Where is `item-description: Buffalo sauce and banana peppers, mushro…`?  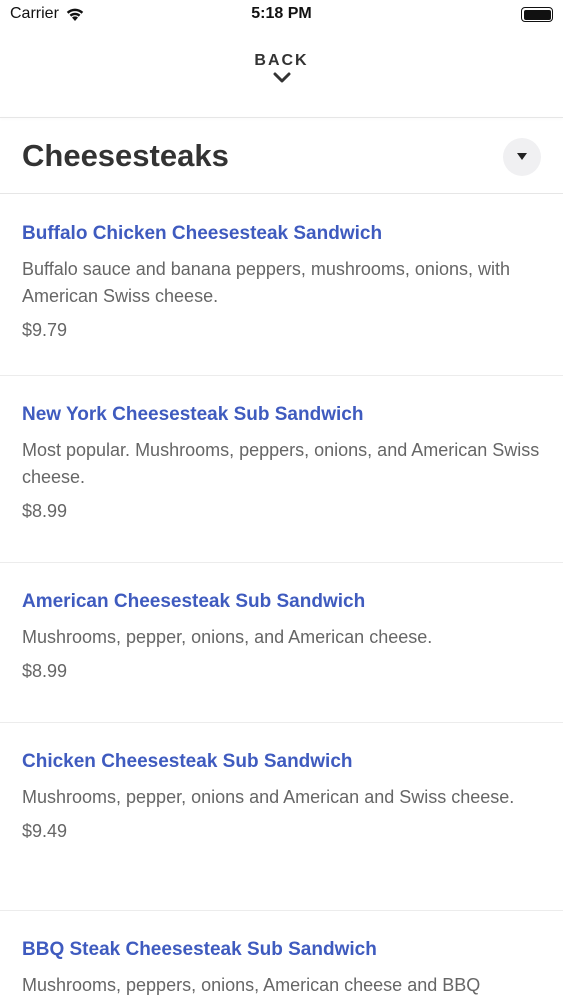
item-description: Buffalo sauce and banana peppers, mushro… is located at coordinates (266, 282).